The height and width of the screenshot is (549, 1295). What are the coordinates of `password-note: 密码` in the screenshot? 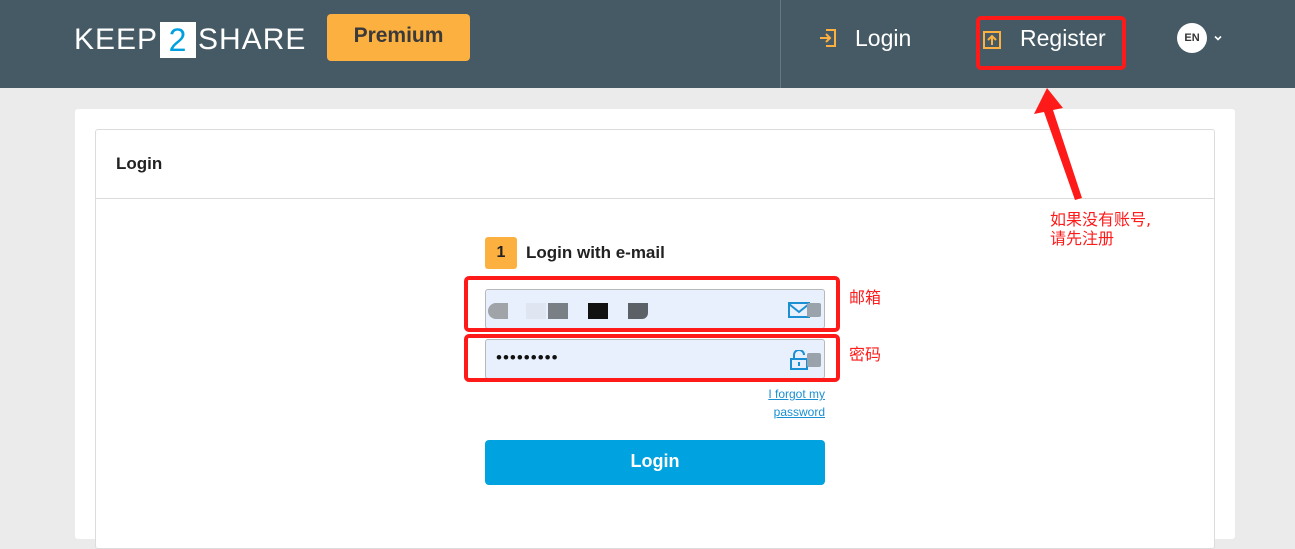 It's located at (865, 354).